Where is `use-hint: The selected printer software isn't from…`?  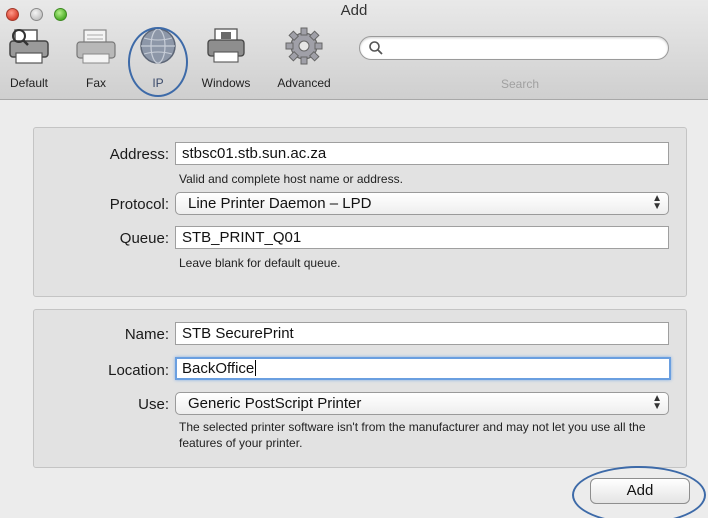
use-hint: The selected printer software isn't from… is located at coordinates (412, 435).